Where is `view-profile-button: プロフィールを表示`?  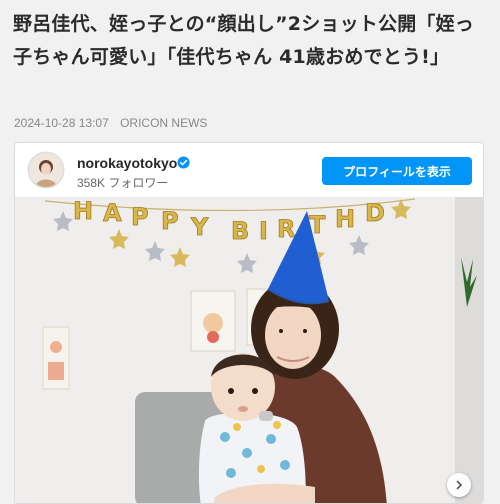
view-profile-button: プロフィールを表示 is located at coordinates (397, 171).